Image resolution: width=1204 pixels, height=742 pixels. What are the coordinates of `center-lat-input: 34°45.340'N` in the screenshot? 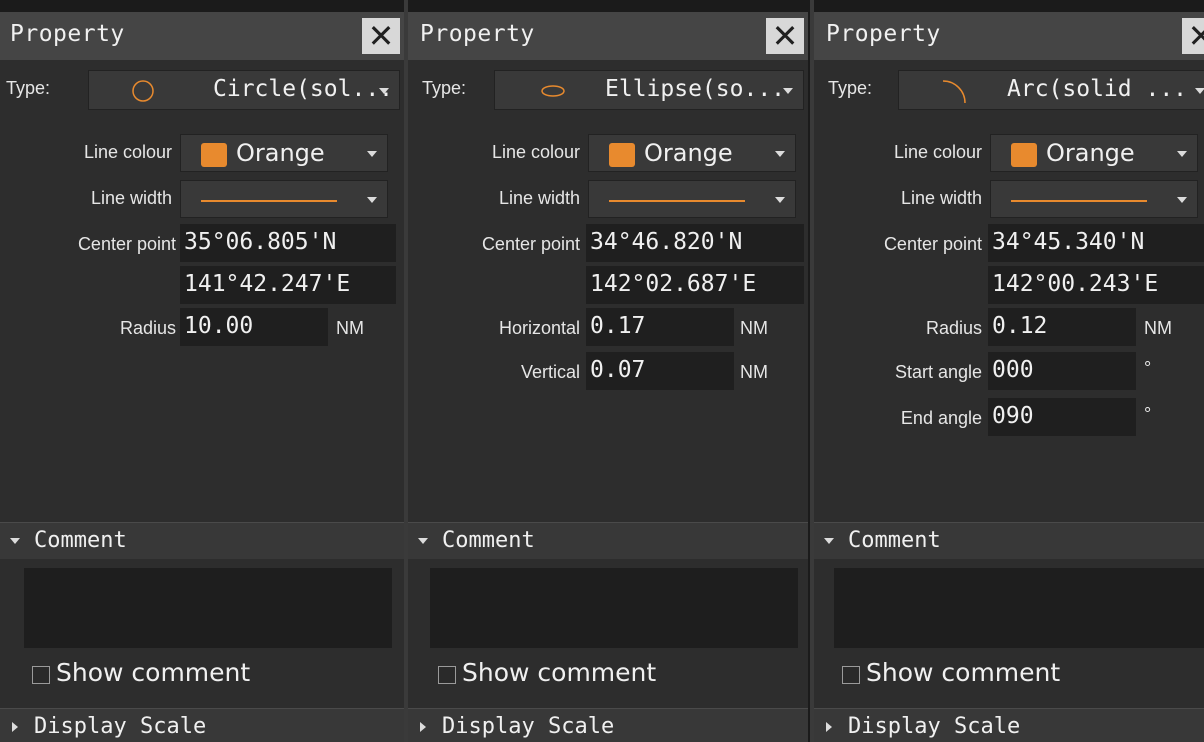 It's located at (1096, 243).